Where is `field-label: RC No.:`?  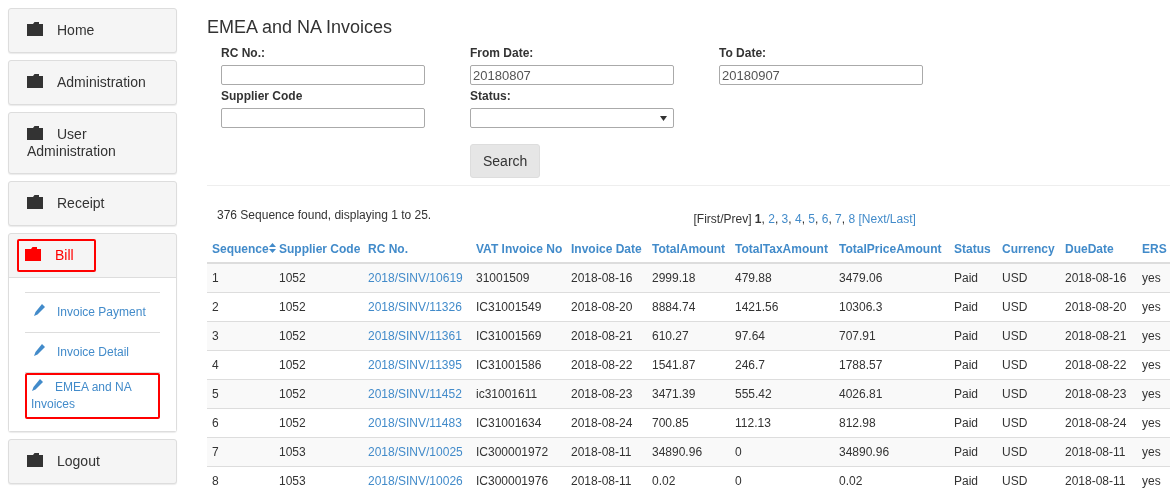
field-label: RC No.: is located at coordinates (243, 53).